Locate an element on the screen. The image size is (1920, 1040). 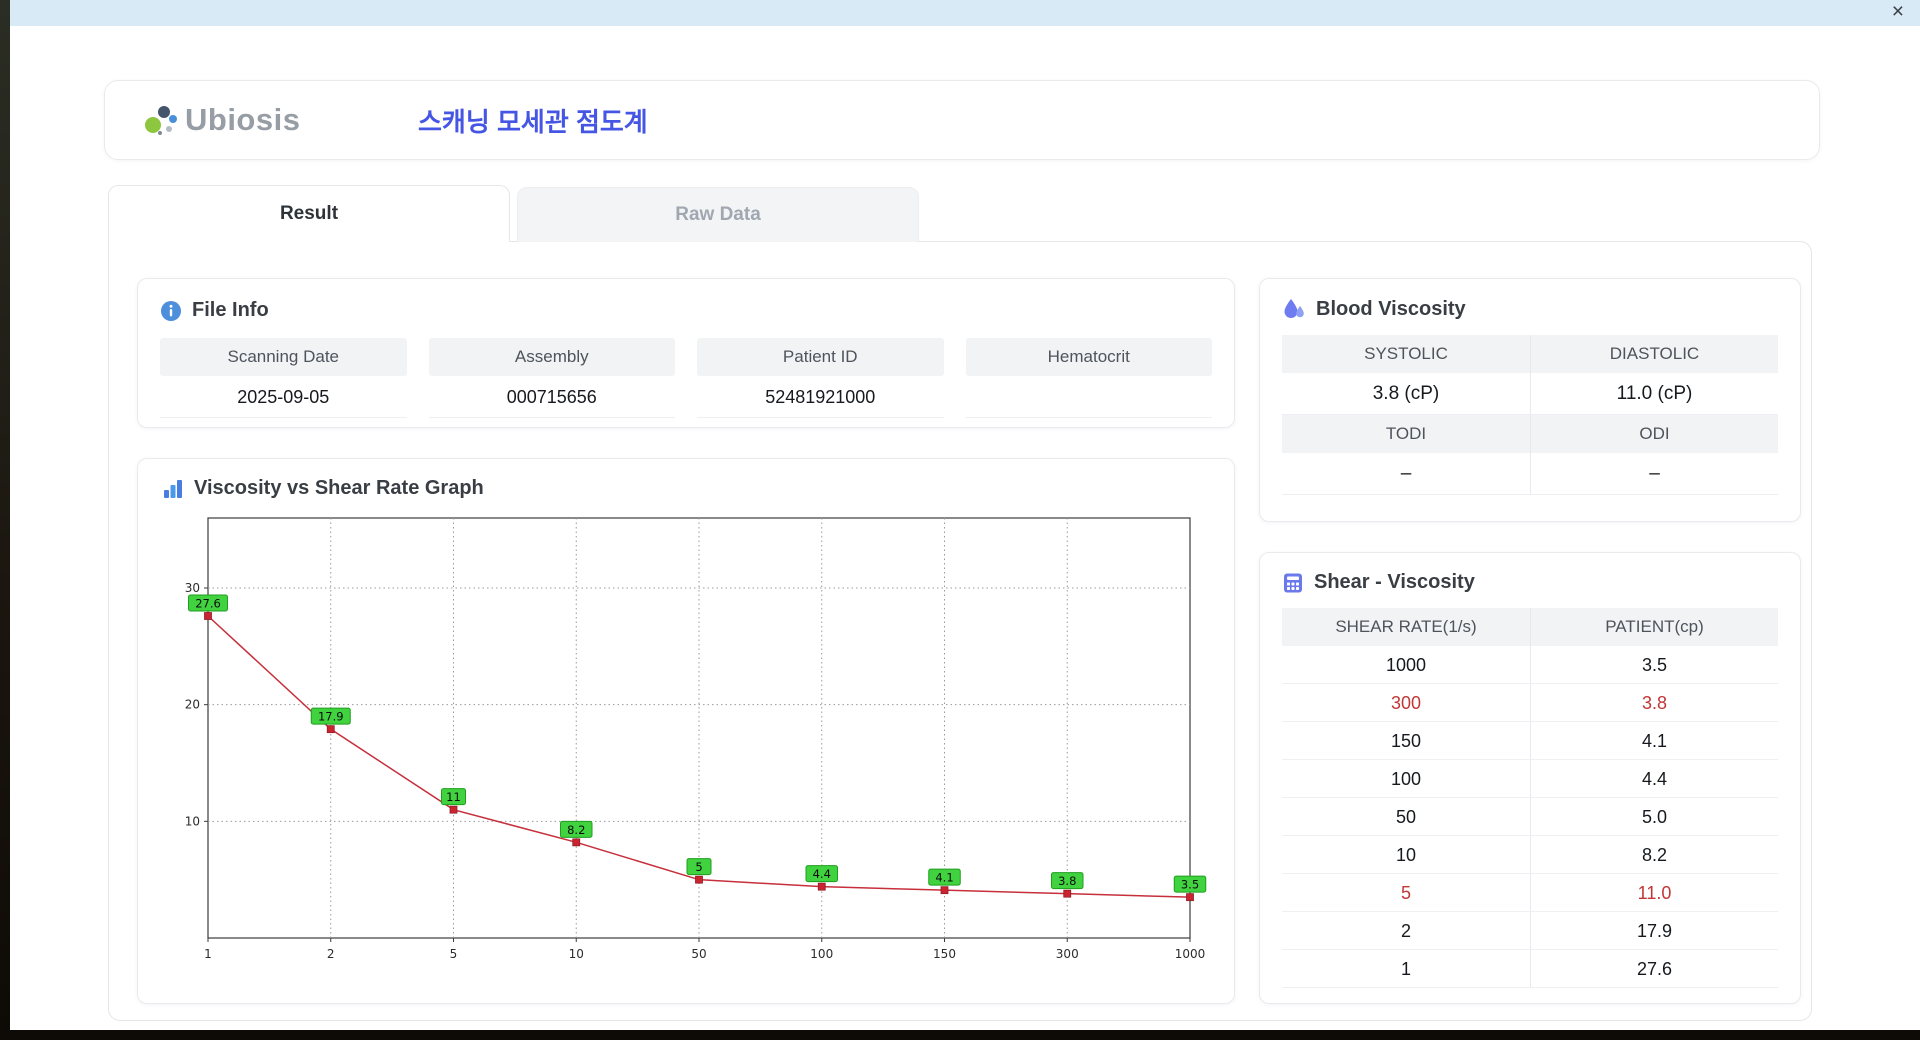
table-row: – – is located at coordinates (1530, 474).